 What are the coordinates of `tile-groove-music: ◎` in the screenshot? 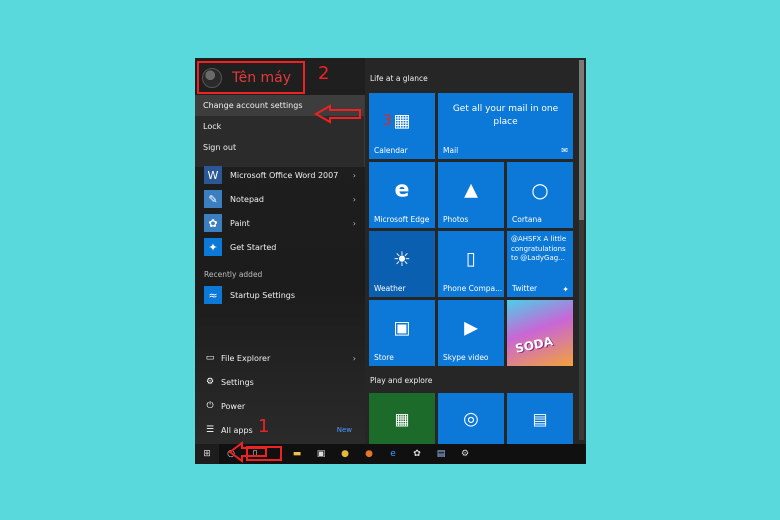 It's located at (471, 418).